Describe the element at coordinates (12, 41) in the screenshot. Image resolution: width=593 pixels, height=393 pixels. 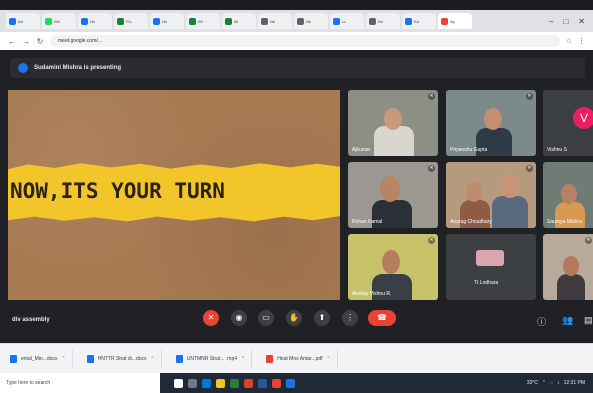
I see `back-icon: ←` at that location.